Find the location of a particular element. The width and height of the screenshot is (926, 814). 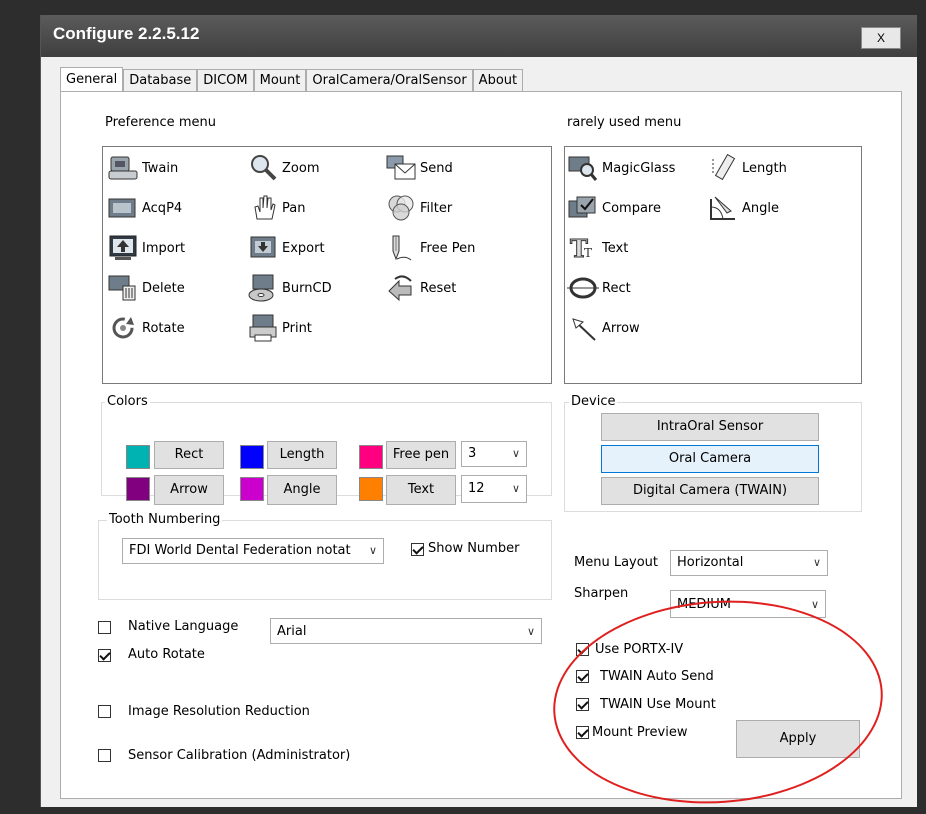

image-resolution-reduction-checkbox is located at coordinates (104, 711).